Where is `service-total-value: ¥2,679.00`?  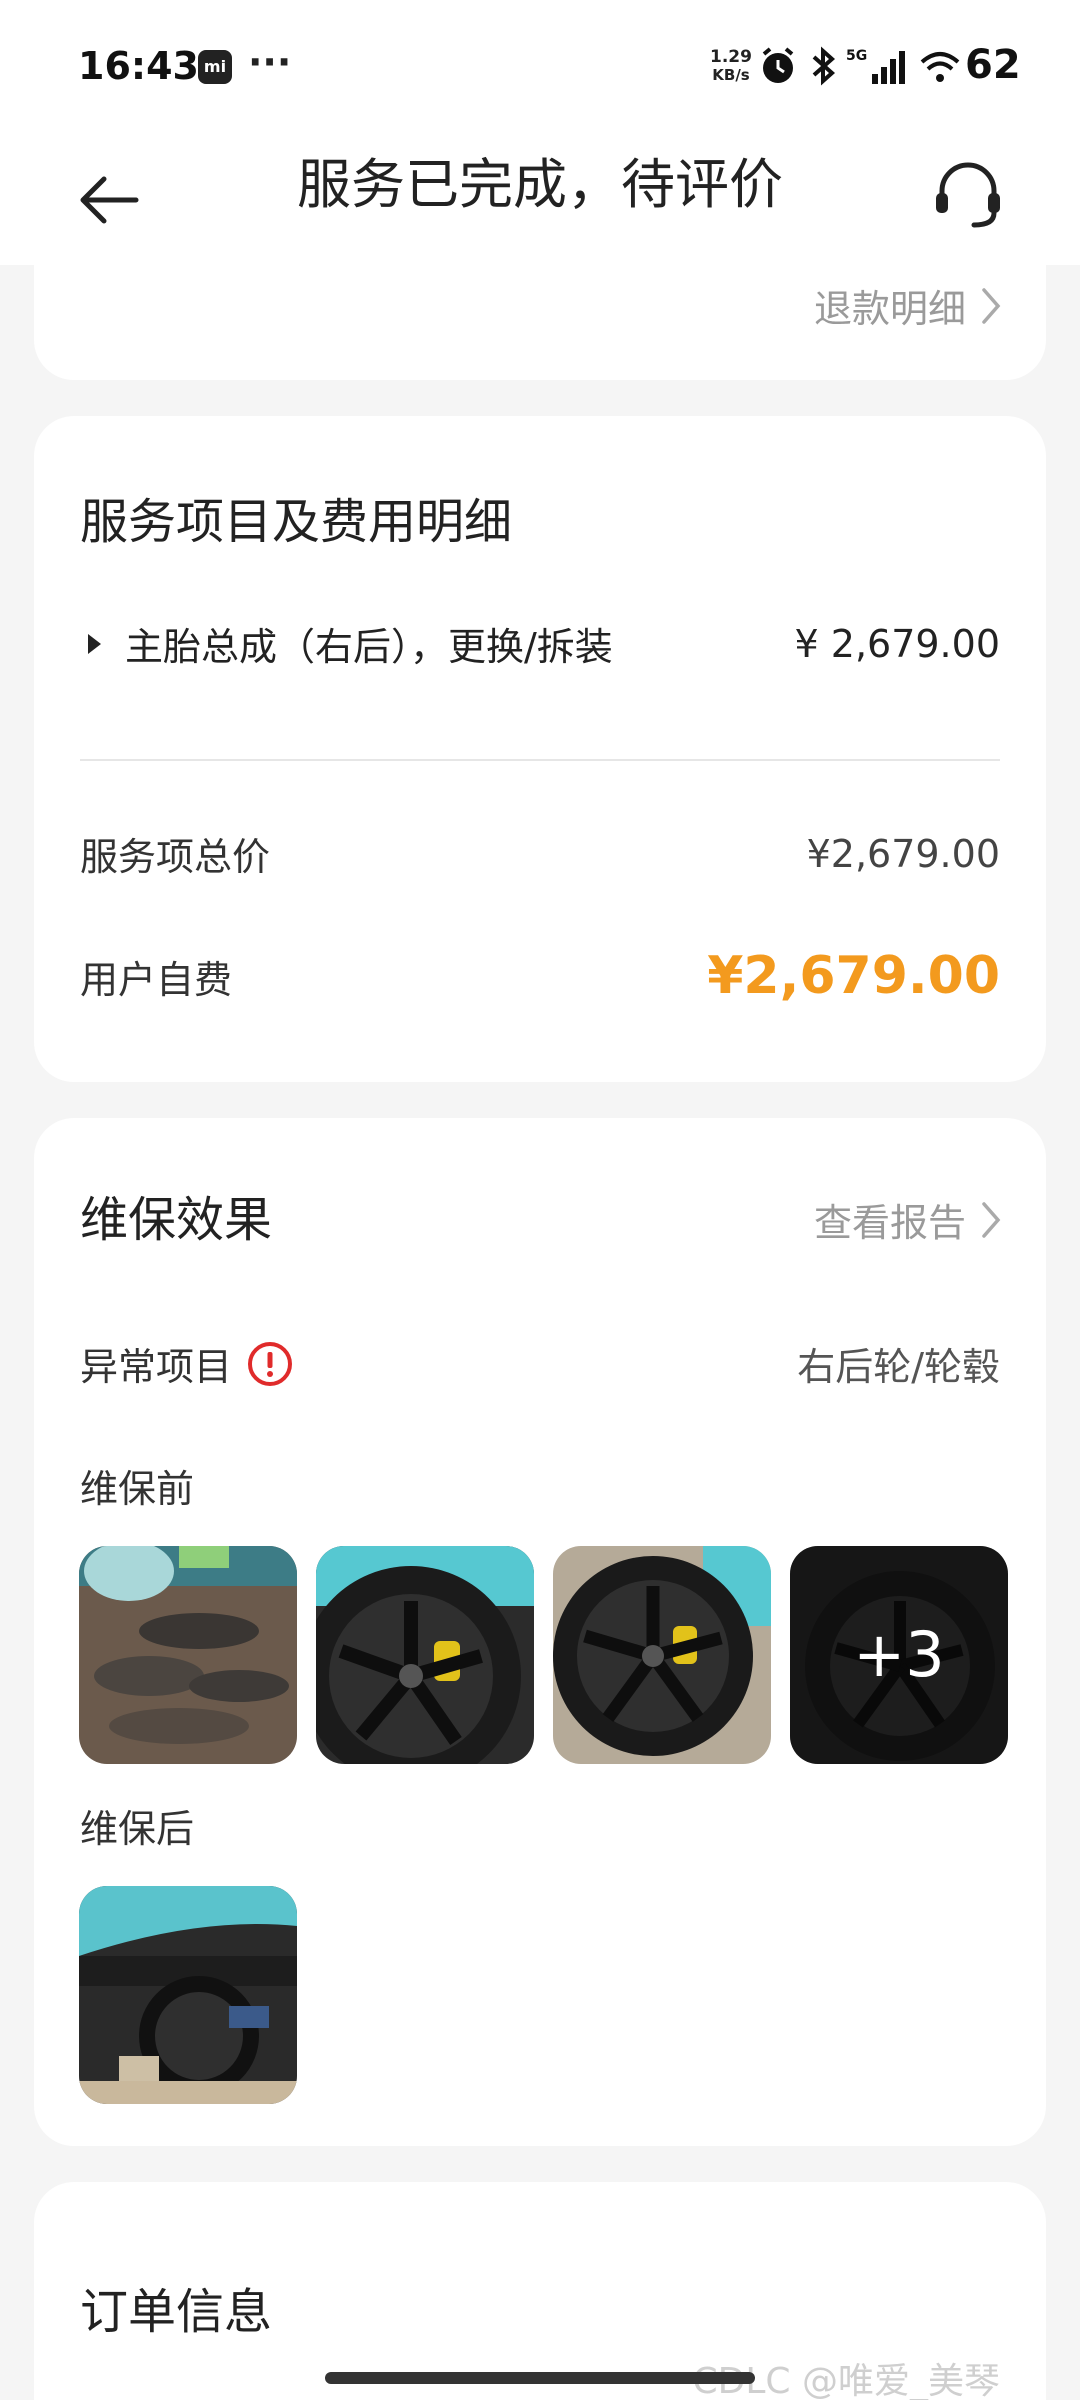
service-total-value: ¥2,679.00 is located at coordinates (903, 853).